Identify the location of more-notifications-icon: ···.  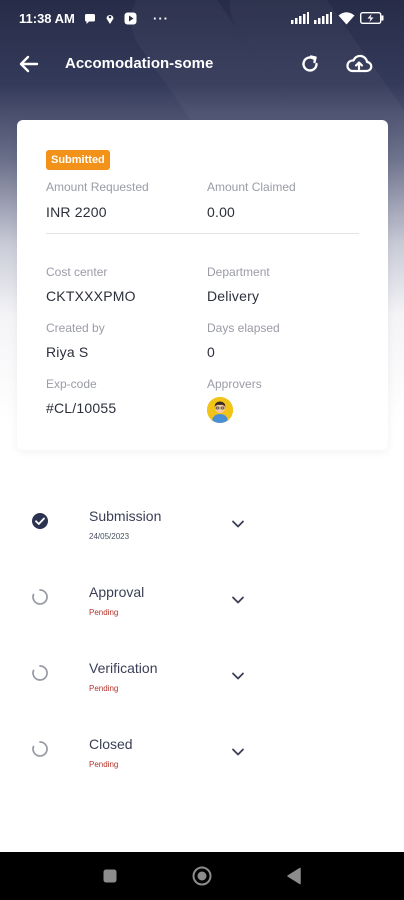
(161, 18).